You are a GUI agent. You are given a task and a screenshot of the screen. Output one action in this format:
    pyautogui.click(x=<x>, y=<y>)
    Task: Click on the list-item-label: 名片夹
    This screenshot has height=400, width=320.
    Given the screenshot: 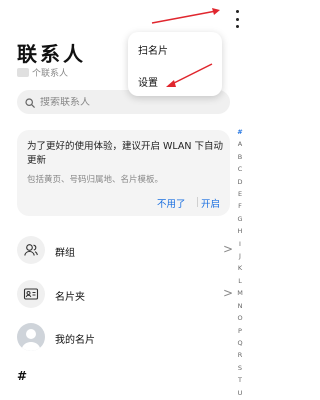 What is the action you would take?
    pyautogui.click(x=70, y=297)
    